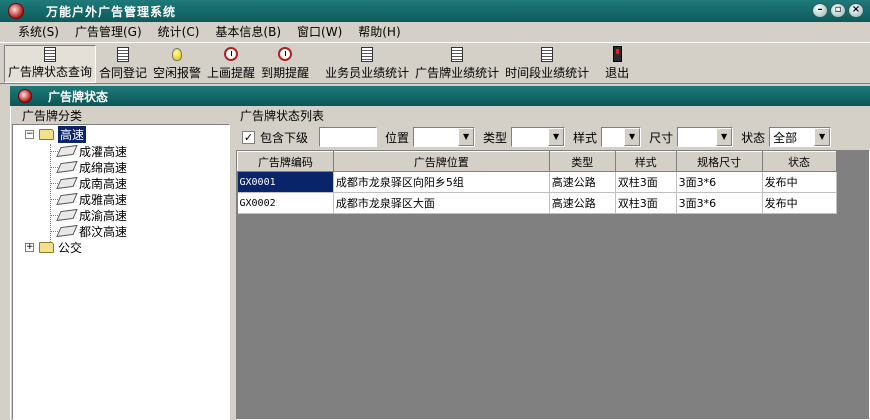 This screenshot has height=420, width=870. Describe the element at coordinates (661, 137) in the screenshot. I see `size-label: 尺寸` at that location.